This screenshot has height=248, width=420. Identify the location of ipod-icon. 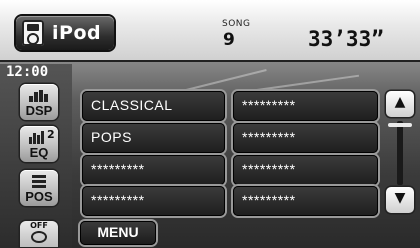
(33, 33).